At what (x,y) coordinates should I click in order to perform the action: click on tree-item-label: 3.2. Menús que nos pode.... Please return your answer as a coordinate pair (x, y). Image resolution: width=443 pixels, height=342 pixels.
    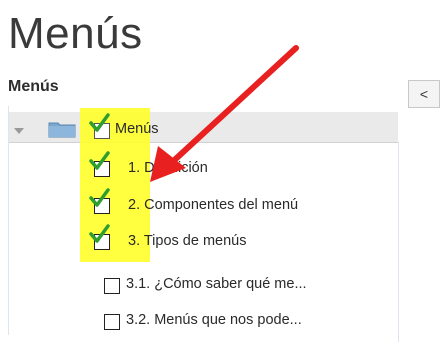
    Looking at the image, I should click on (214, 320).